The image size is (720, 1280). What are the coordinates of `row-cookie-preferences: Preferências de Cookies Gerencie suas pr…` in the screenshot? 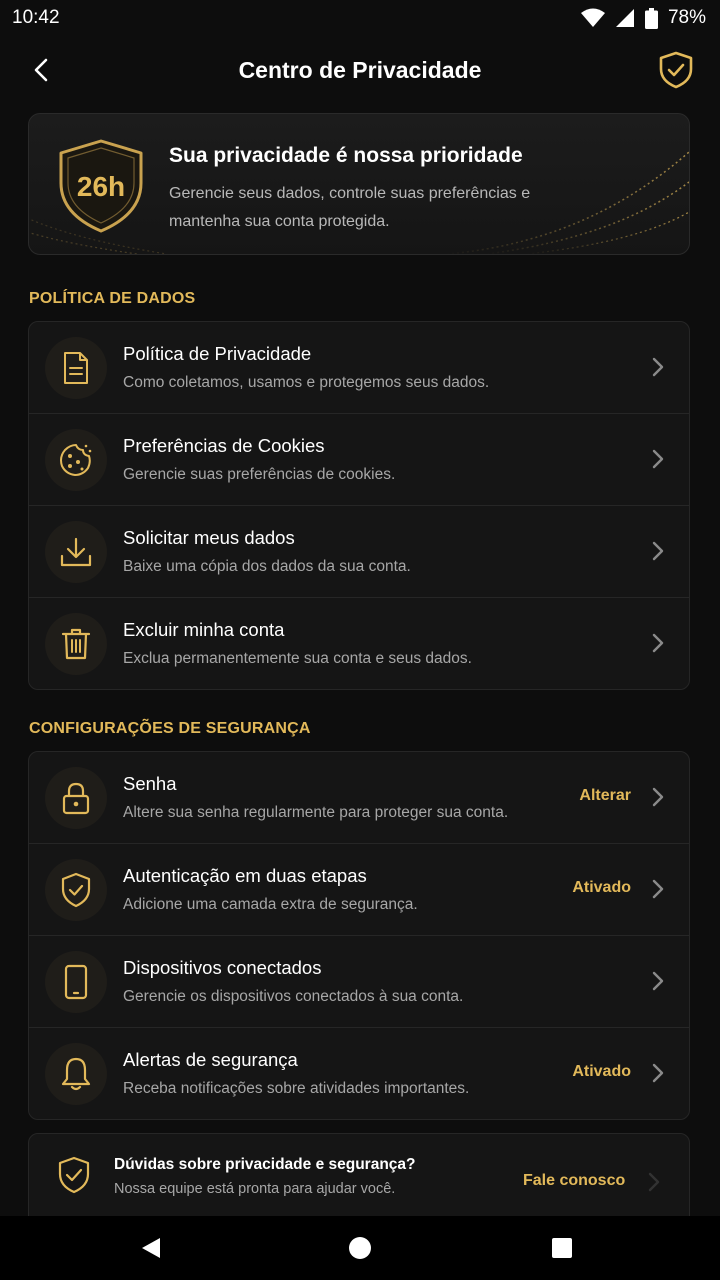 It's located at (359, 460).